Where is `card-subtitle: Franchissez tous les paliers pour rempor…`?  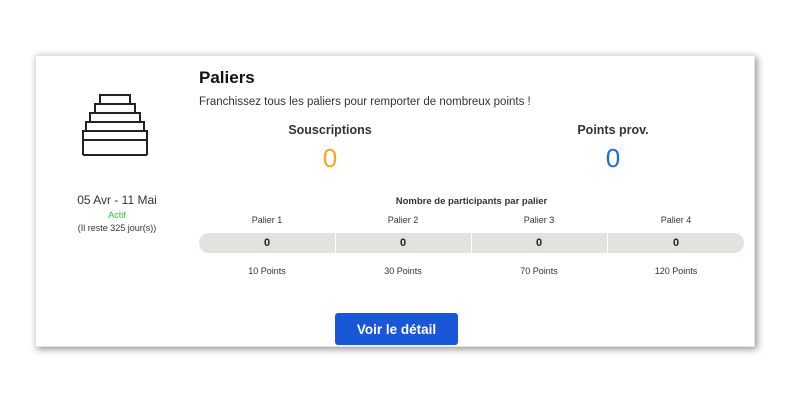
card-subtitle: Franchissez tous les paliers pour rempor… is located at coordinates (365, 102).